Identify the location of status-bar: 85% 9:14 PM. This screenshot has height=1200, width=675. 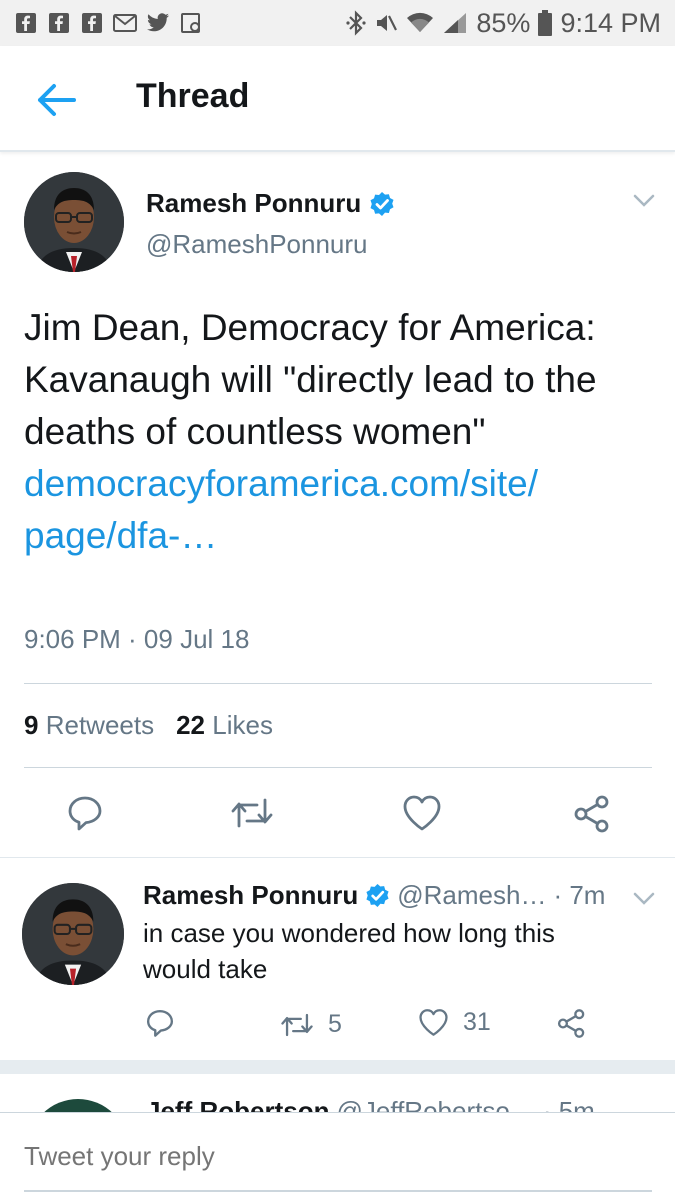
(337, 23).